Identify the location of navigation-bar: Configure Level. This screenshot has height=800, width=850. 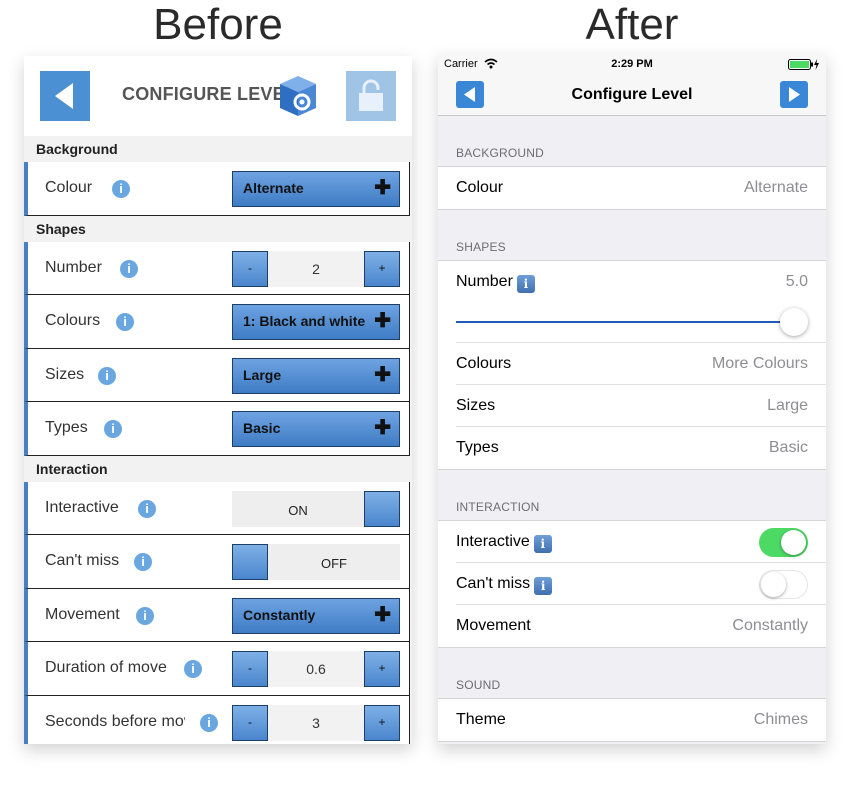
(632, 95).